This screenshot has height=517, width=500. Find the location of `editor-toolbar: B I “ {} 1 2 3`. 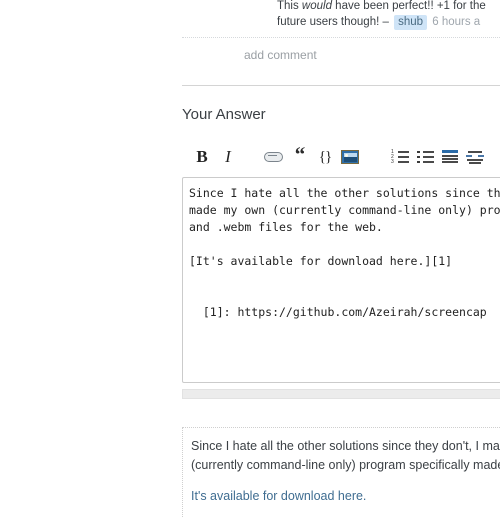

editor-toolbar: B I “ {} 1 2 3 is located at coordinates (341, 156).